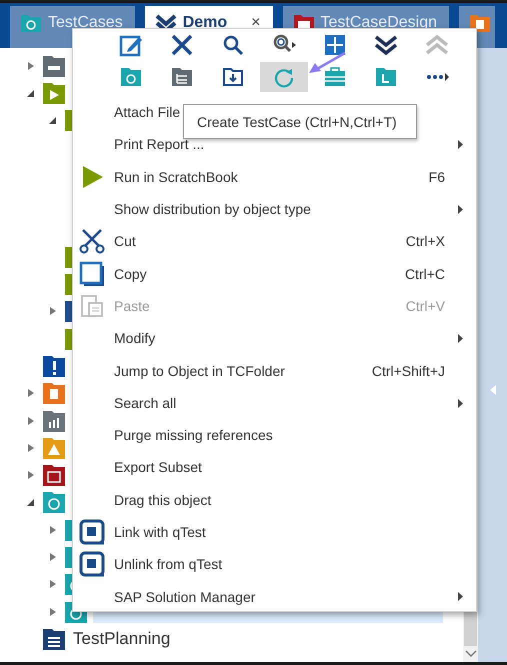 This screenshot has height=665, width=507. I want to click on menu-item: SAP Solution Manager, so click(274, 596).